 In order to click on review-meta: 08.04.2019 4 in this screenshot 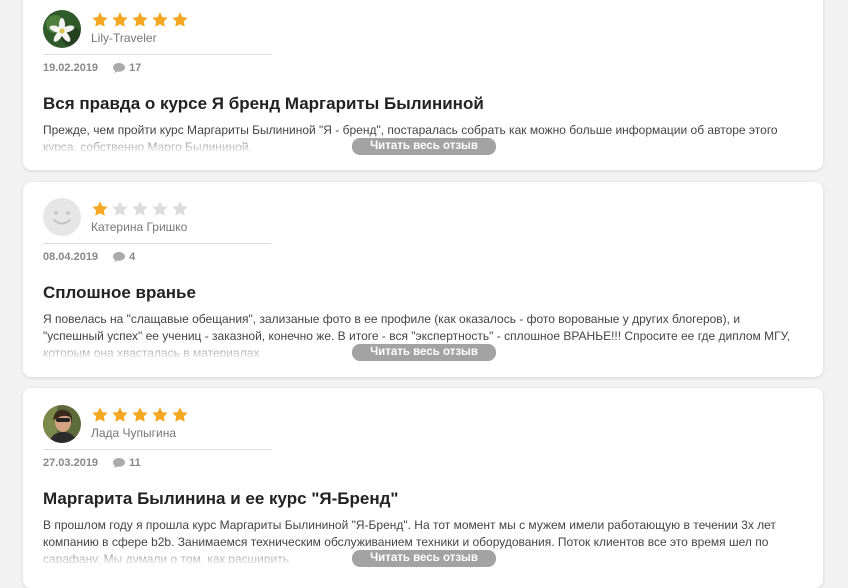, I will do `click(89, 257)`.